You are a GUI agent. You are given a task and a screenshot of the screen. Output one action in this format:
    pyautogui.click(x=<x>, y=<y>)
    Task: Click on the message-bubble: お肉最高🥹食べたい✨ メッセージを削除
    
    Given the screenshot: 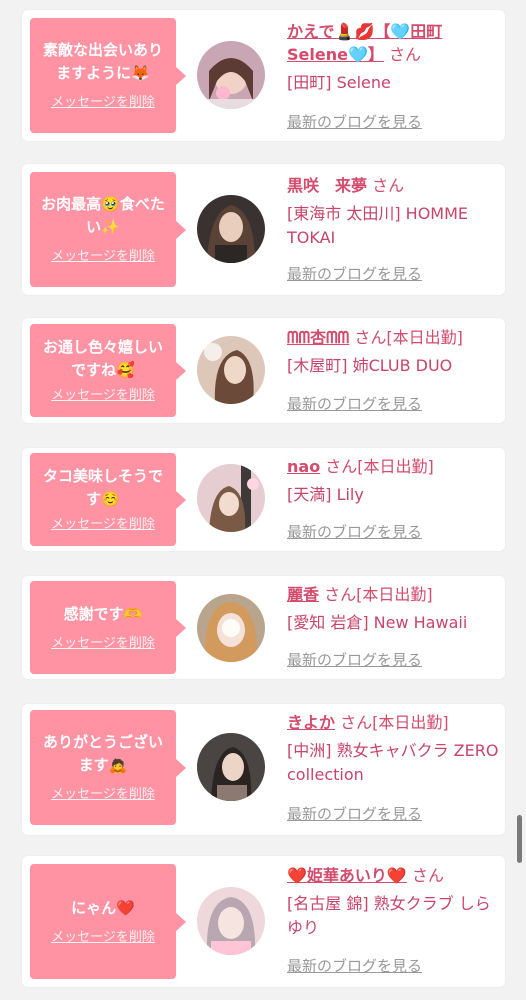 What is the action you would take?
    pyautogui.click(x=108, y=229)
    